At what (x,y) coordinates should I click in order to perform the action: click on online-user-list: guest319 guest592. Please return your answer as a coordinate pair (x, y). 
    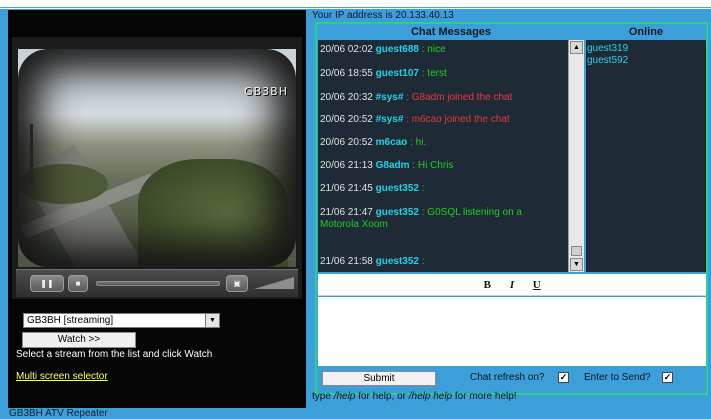
    Looking at the image, I should click on (646, 156).